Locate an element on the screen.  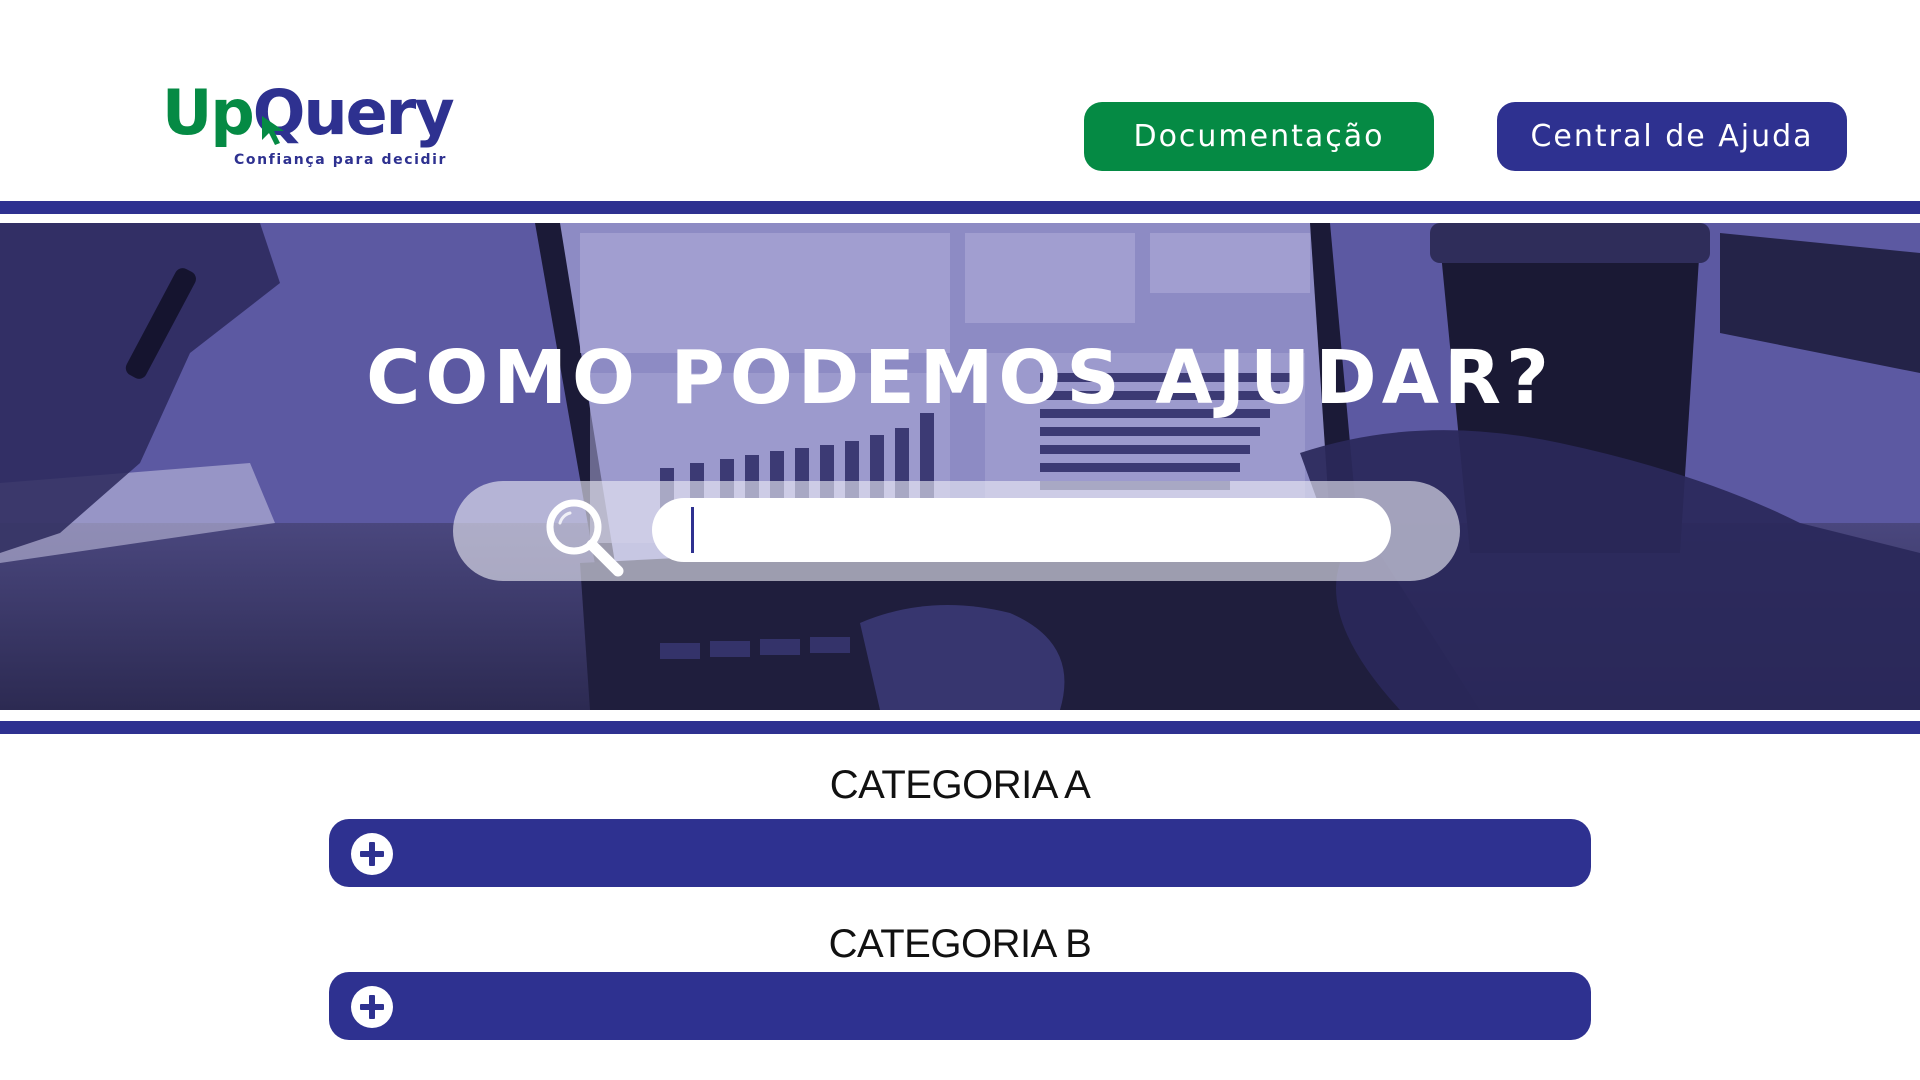
bottom-separator-bar is located at coordinates (960, 727).